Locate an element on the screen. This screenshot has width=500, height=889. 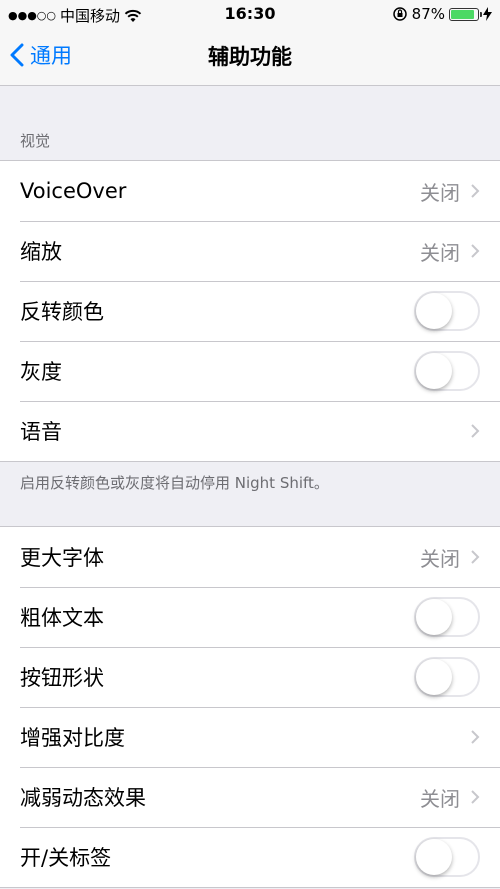
bold-text-toggle is located at coordinates (447, 617).